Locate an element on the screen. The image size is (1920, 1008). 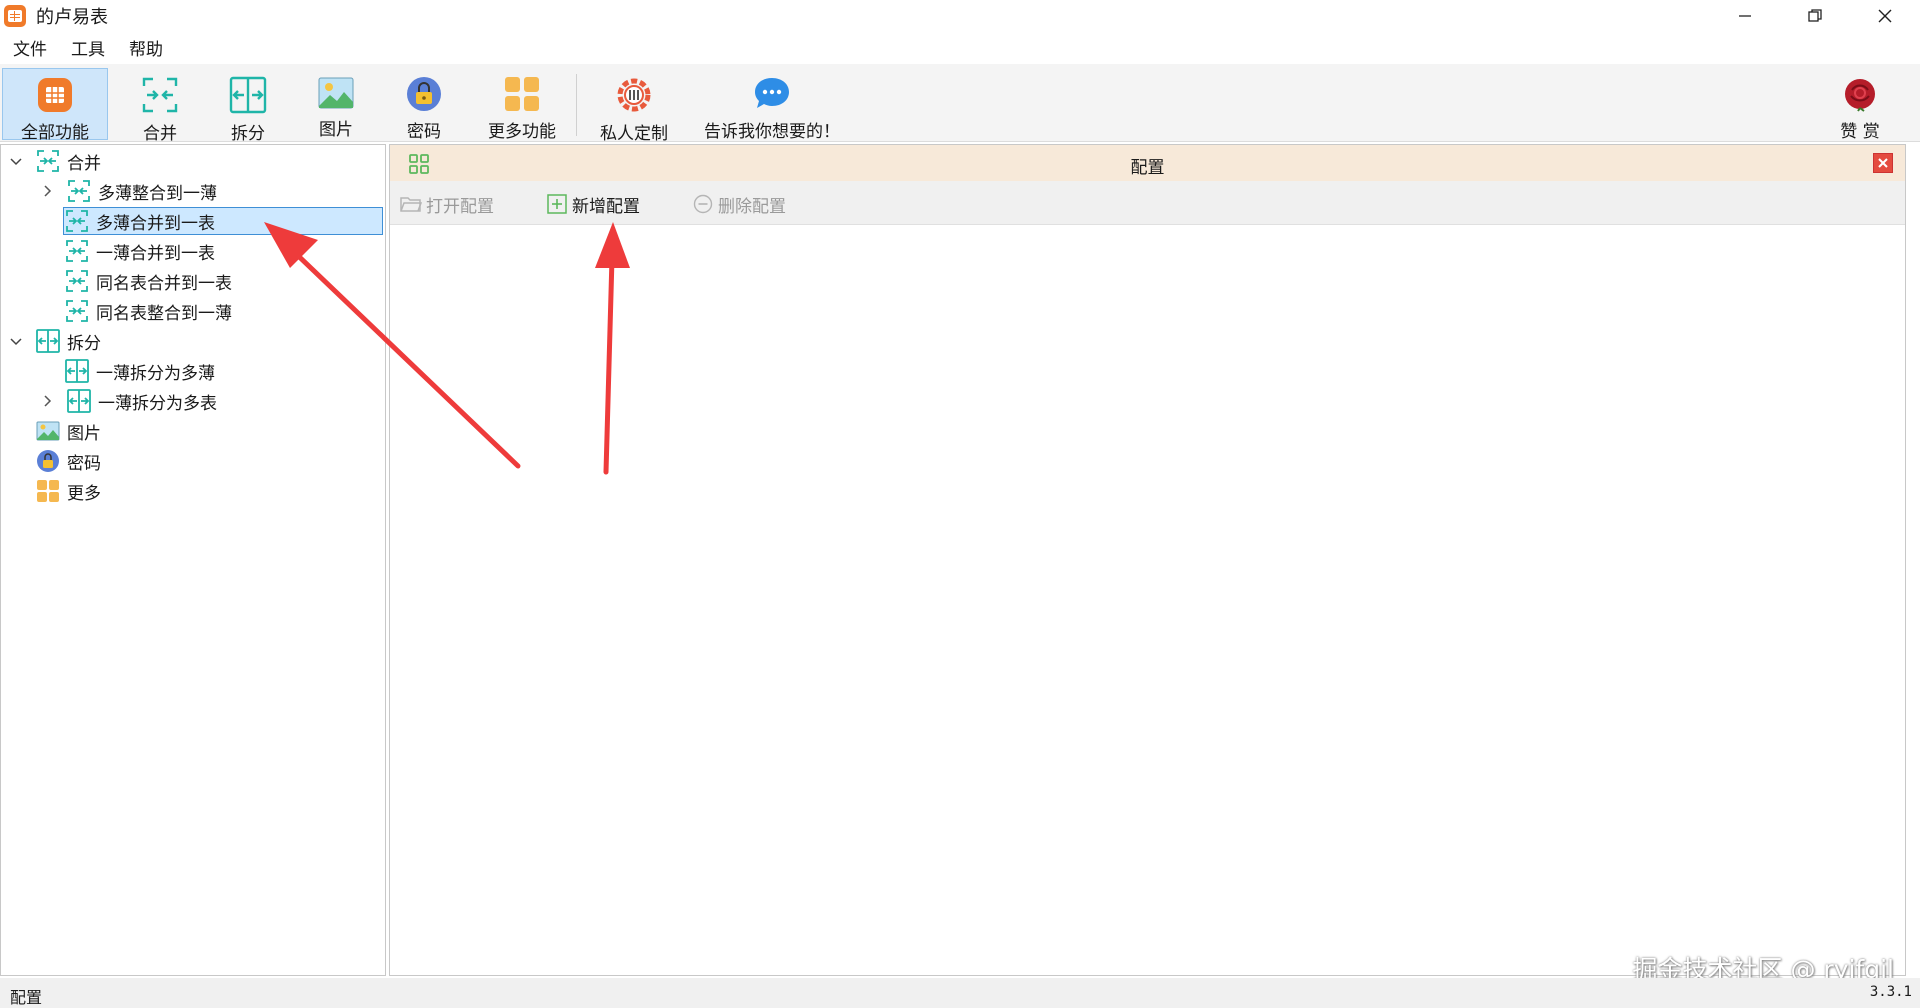
delete-config-button: 删除配置 is located at coordinates (739, 204).